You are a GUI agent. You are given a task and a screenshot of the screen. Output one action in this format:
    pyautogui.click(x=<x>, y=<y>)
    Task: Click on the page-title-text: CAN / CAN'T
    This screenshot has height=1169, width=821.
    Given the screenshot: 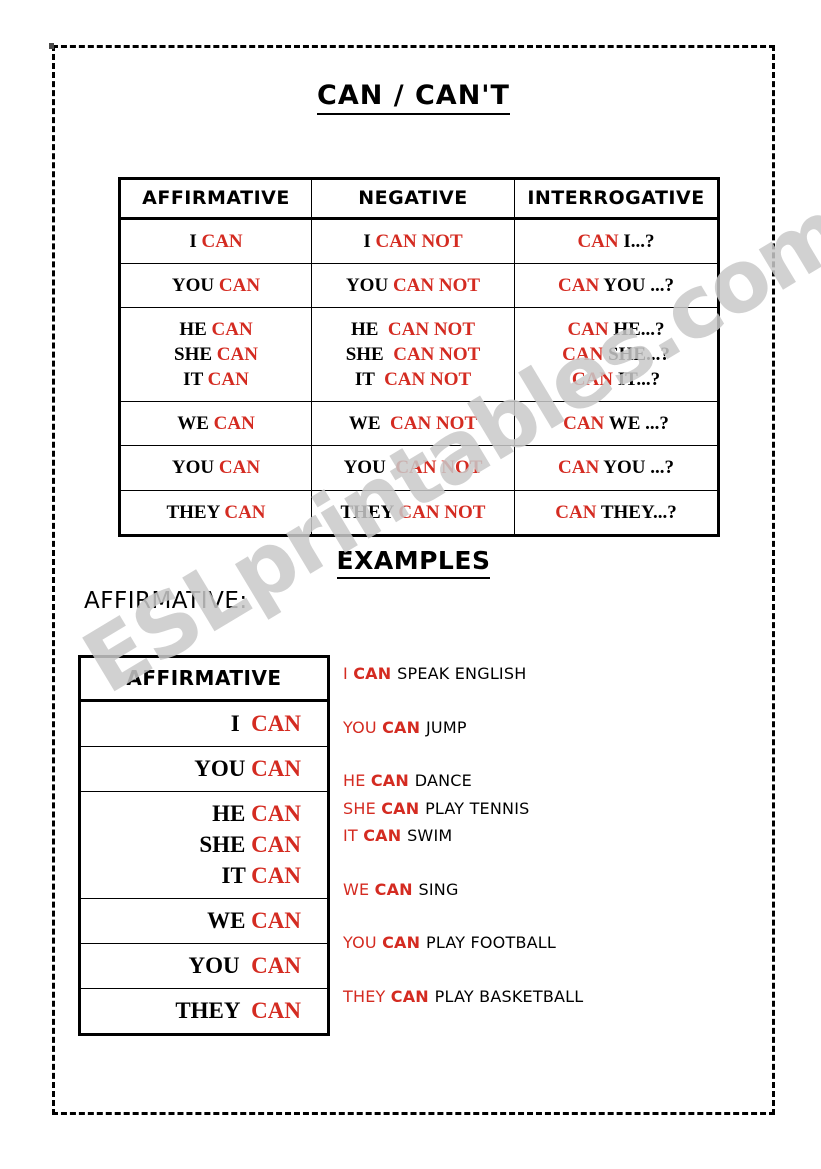 What is the action you would take?
    pyautogui.click(x=413, y=97)
    